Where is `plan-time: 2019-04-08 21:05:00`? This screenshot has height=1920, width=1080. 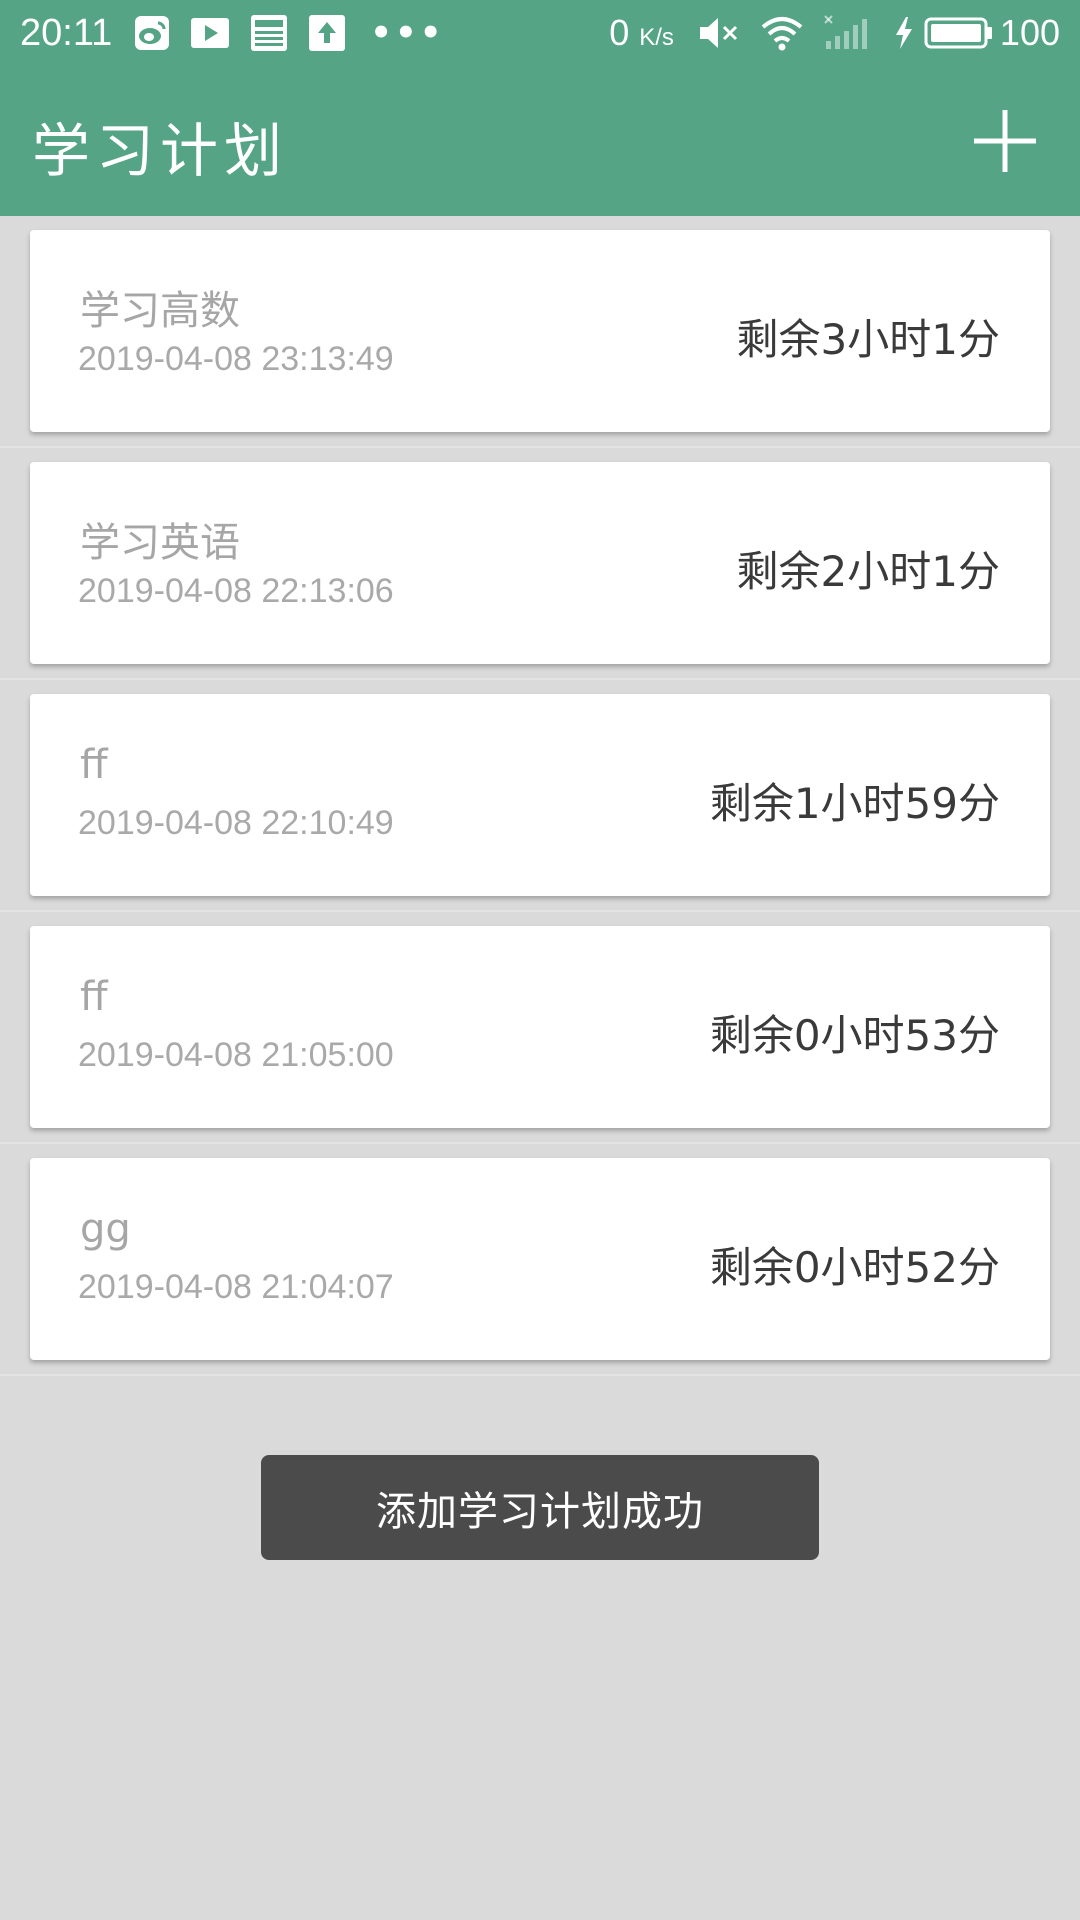 plan-time: 2019-04-08 21:05:00 is located at coordinates (236, 1055).